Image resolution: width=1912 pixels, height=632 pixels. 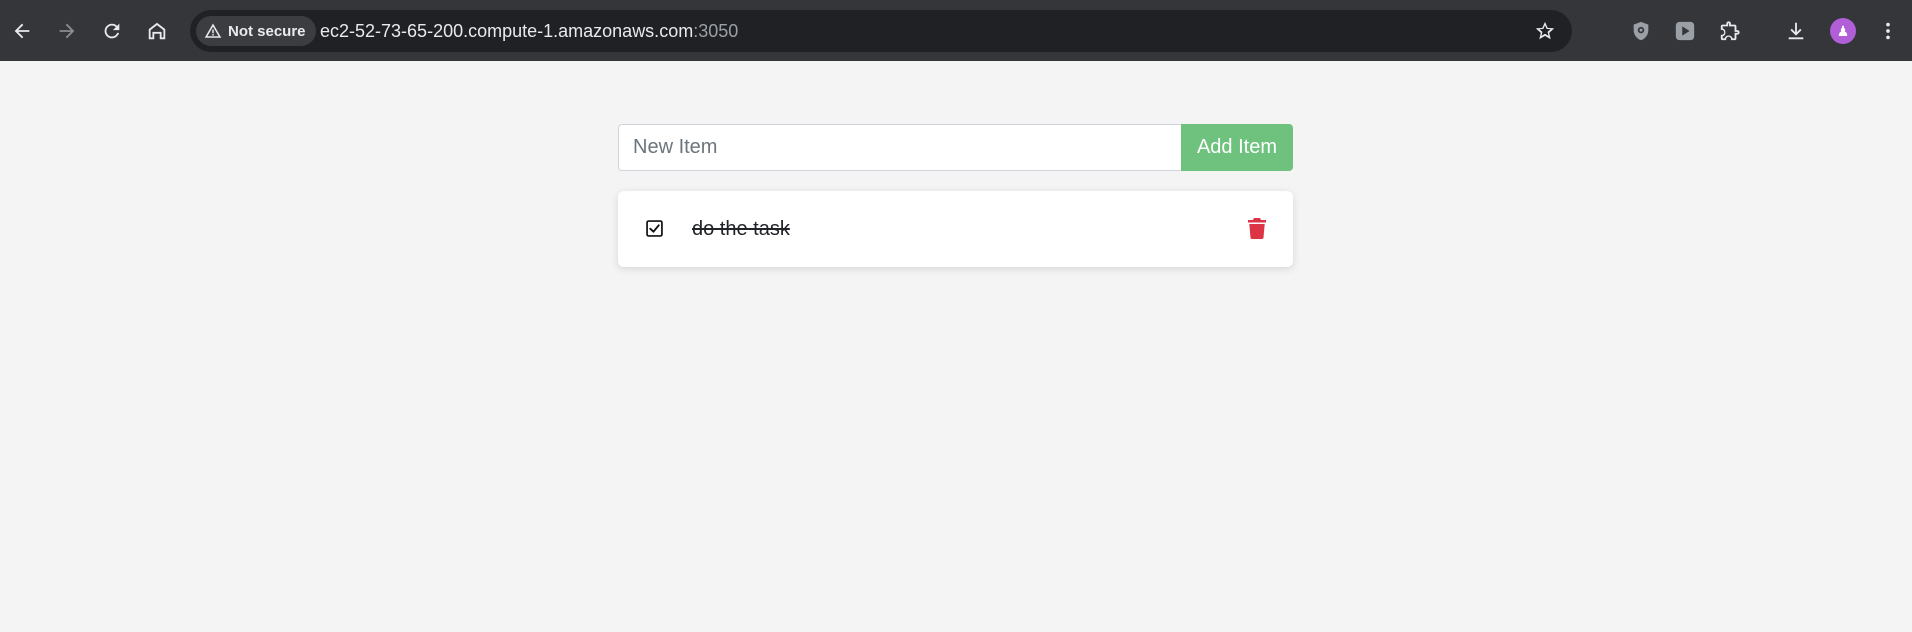 I want to click on security-label: Not secure, so click(x=267, y=31).